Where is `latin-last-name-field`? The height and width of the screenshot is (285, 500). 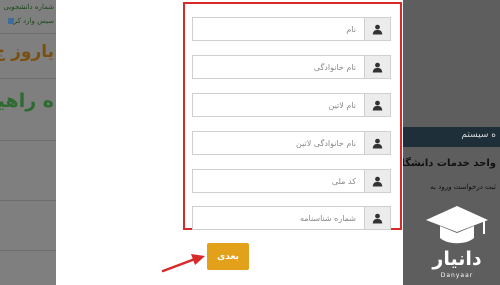
latin-last-name-field is located at coordinates (291, 143).